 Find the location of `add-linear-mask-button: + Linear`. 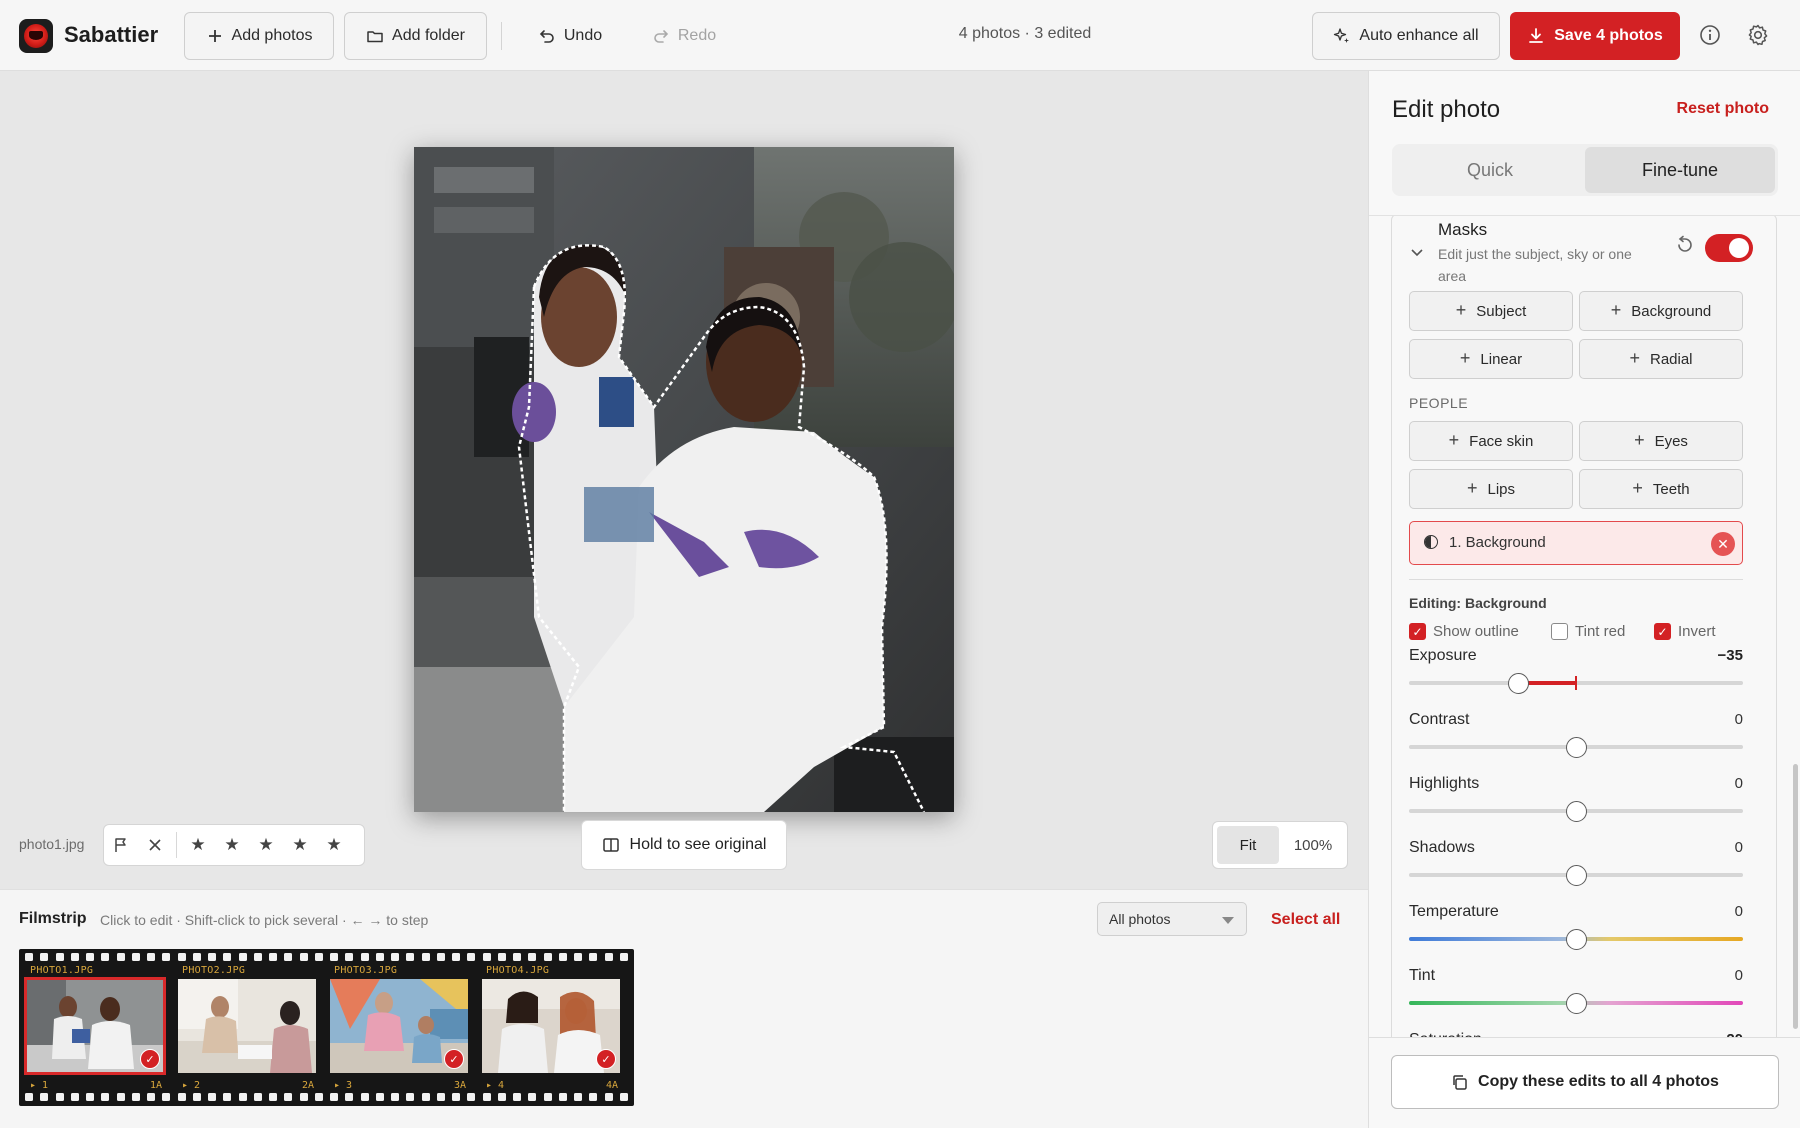

add-linear-mask-button: + Linear is located at coordinates (1491, 359).